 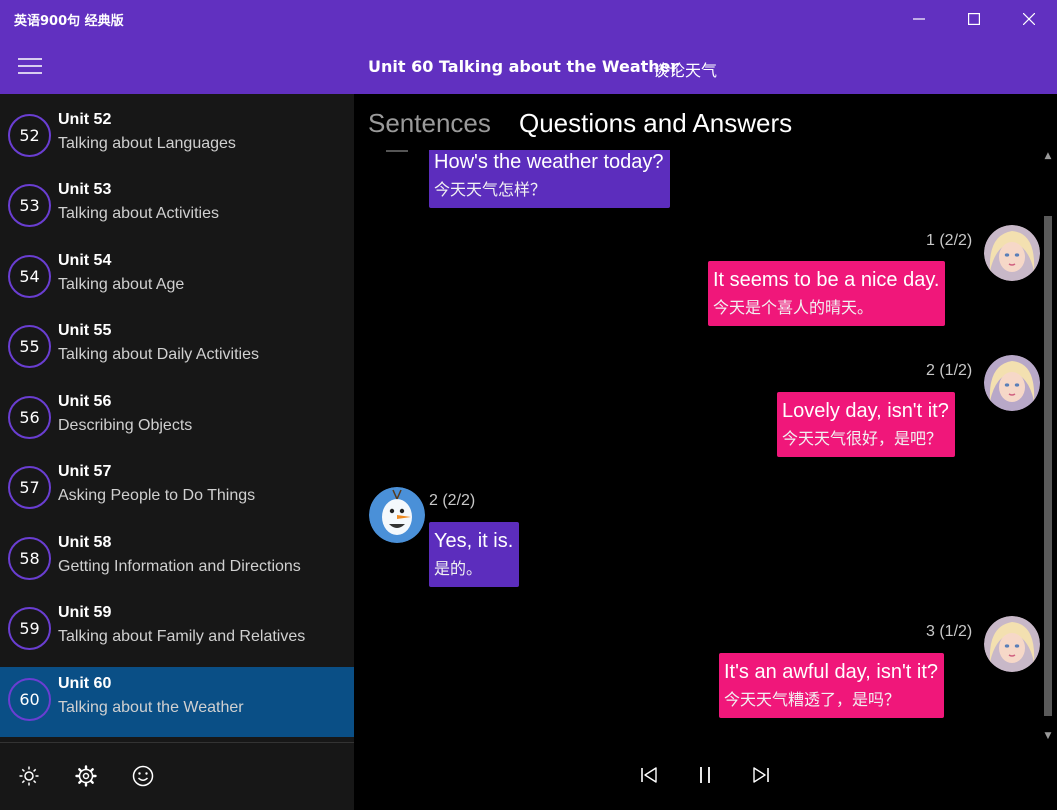 I want to click on unit-description: Getting Information and Directions, so click(x=179, y=566).